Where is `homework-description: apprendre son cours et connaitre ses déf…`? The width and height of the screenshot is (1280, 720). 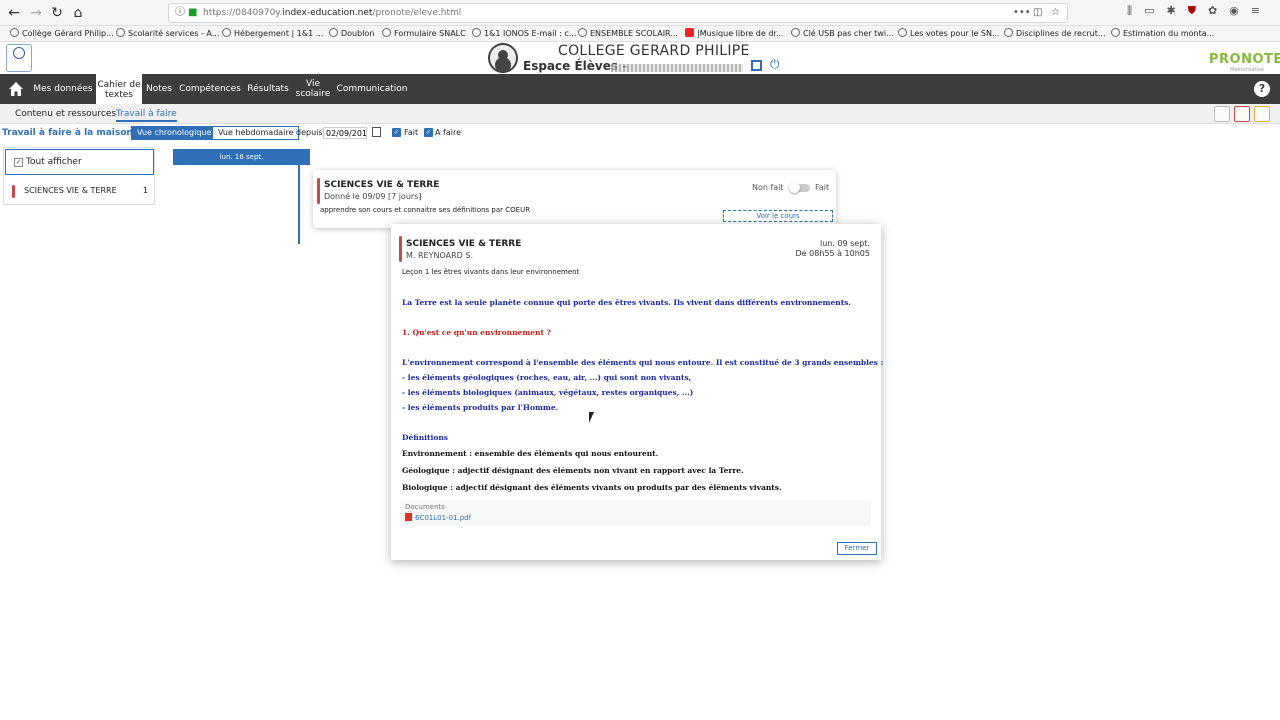
homework-description: apprendre son cours et connaitre ses déf… is located at coordinates (425, 210).